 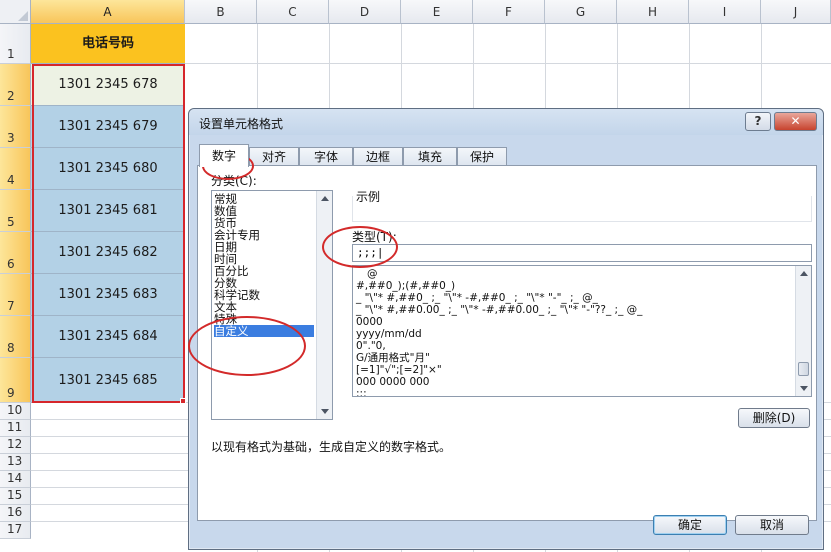 I want to click on row-number: 13, so click(x=15, y=461).